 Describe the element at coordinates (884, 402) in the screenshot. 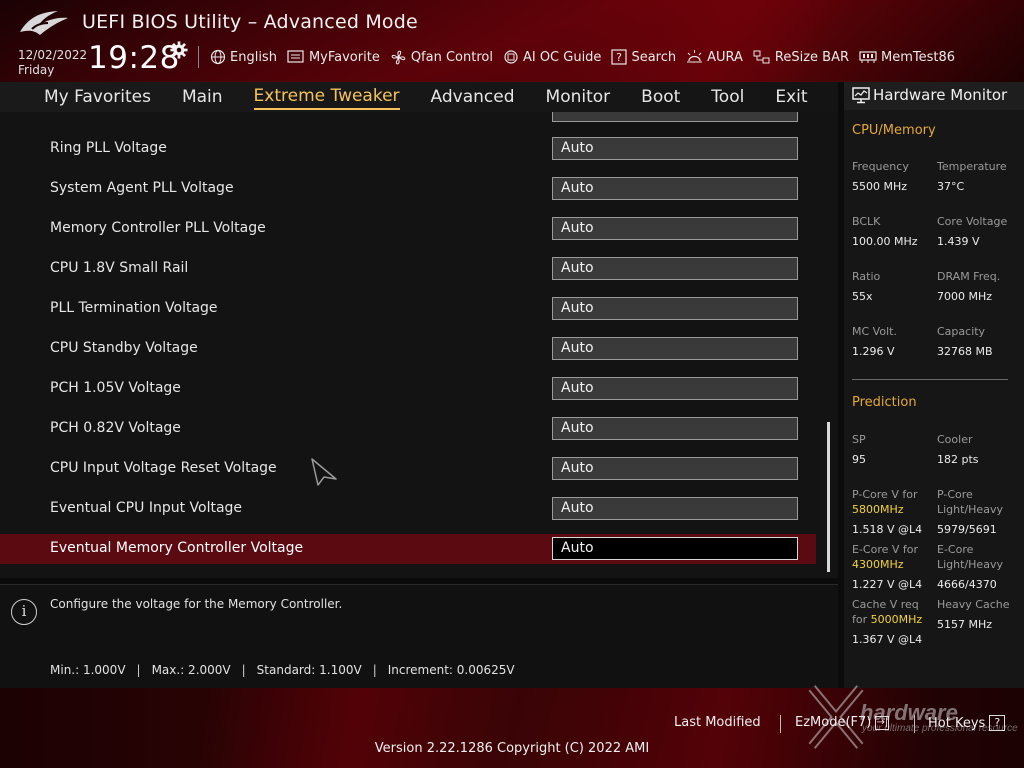

I see `prediction-heading: Prediction` at that location.